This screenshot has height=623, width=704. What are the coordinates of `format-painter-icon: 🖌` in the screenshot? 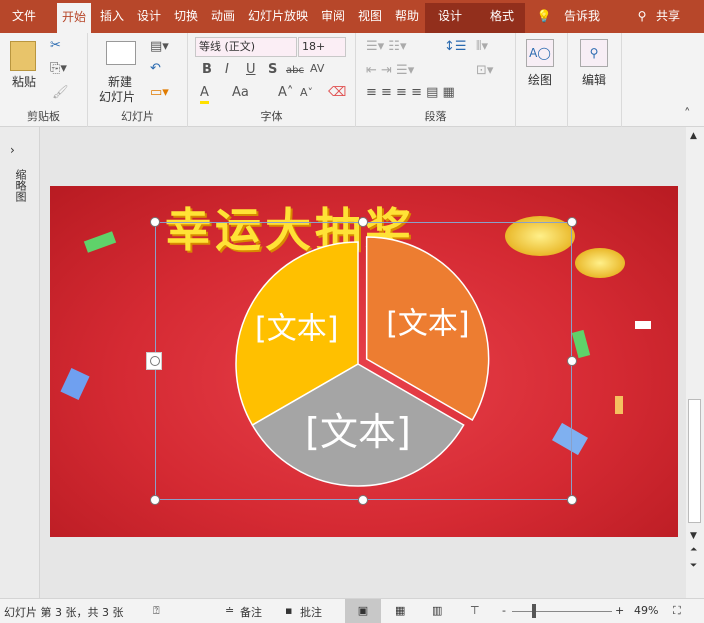 It's located at (60, 93).